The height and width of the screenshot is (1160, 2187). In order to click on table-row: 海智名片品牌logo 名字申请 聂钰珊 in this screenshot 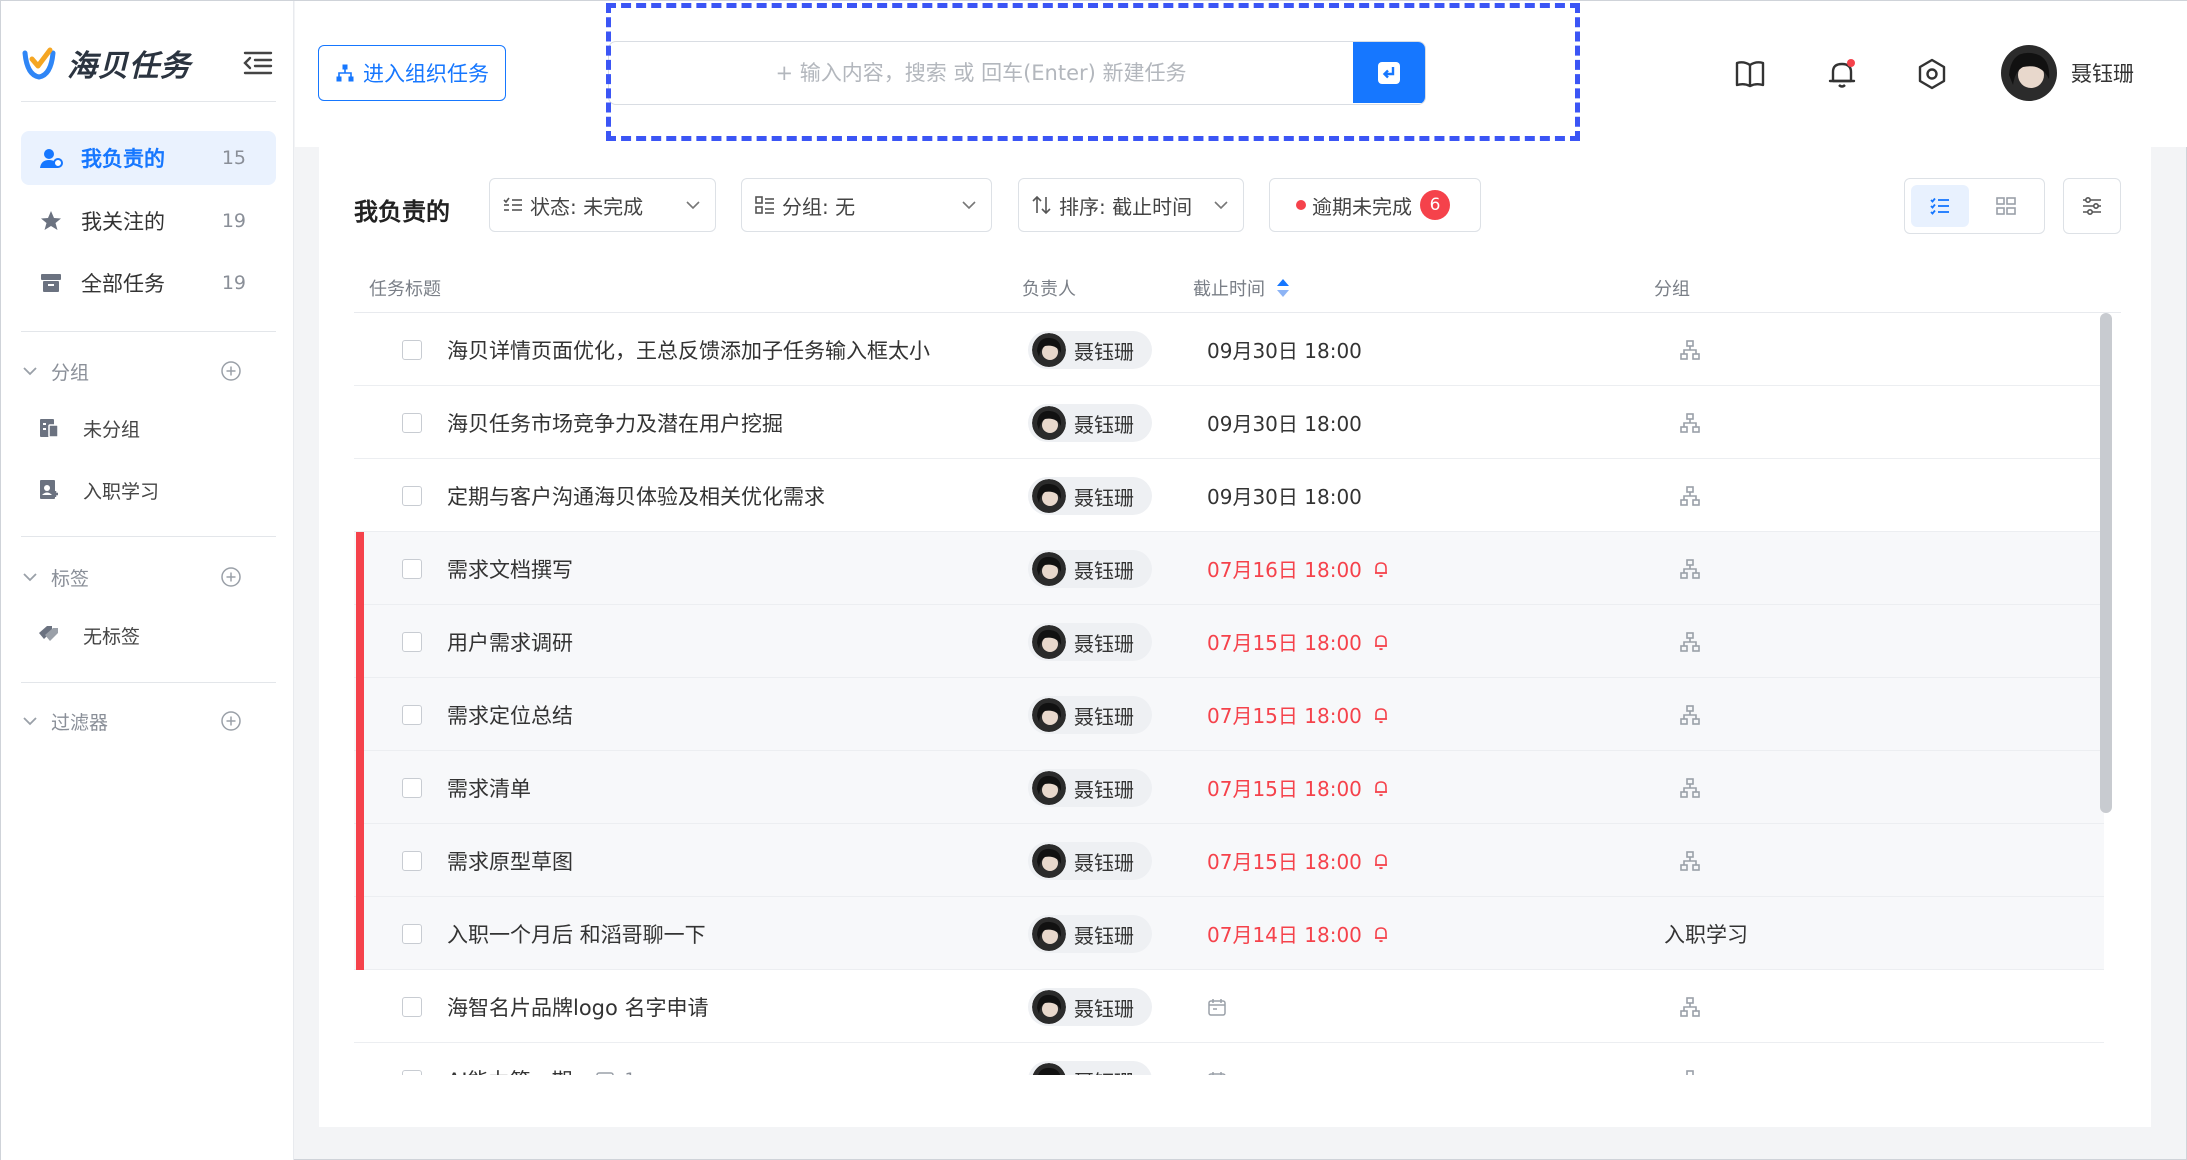, I will do `click(1229, 1006)`.